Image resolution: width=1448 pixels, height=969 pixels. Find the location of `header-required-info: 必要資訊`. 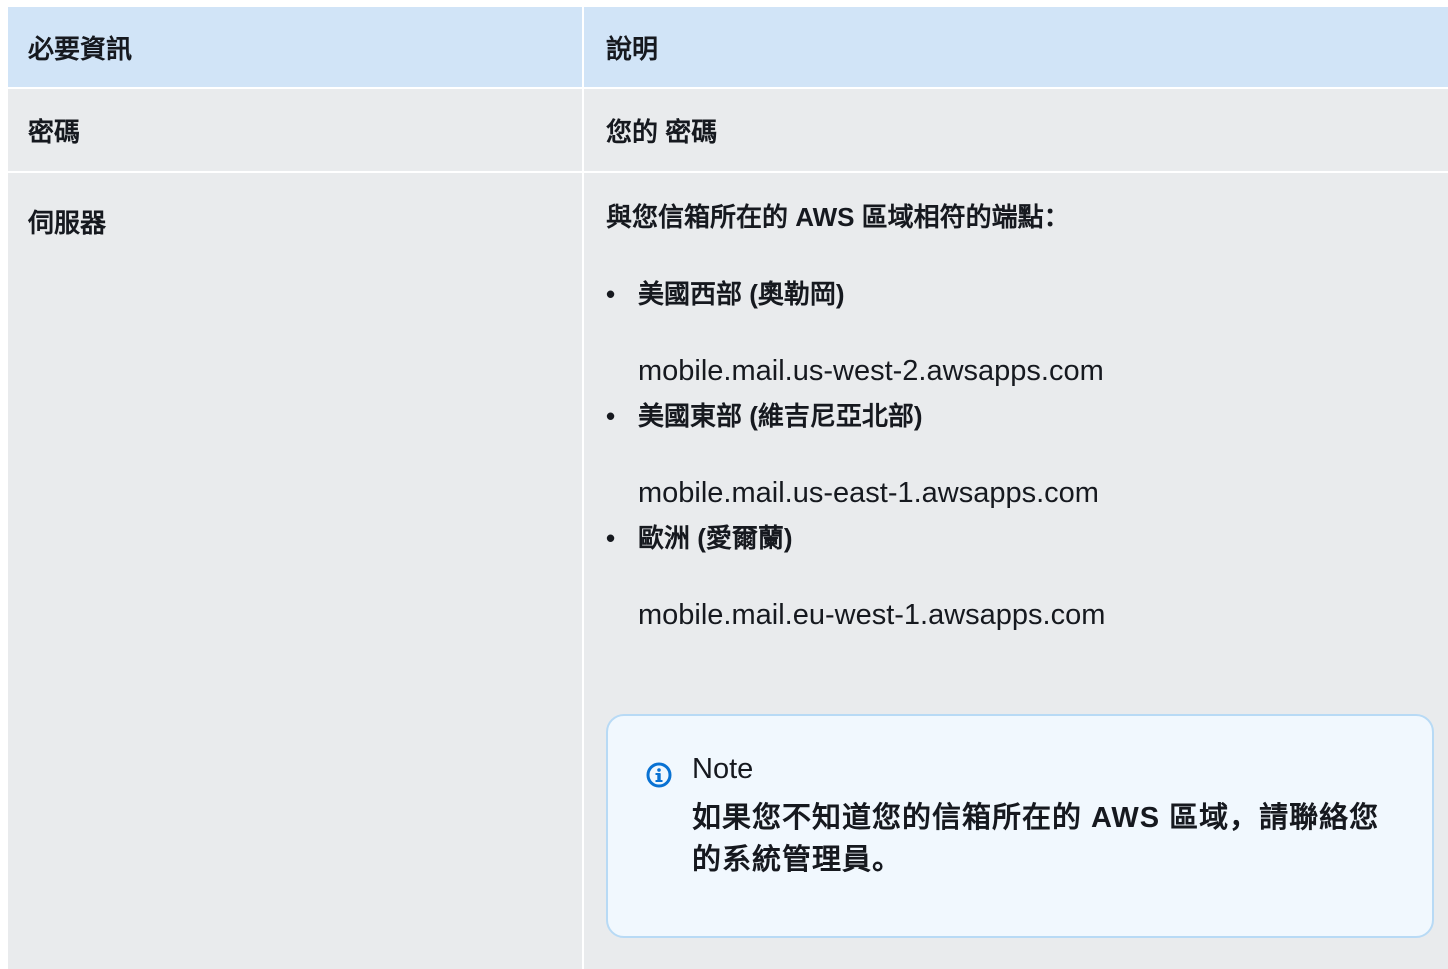

header-required-info: 必要資訊 is located at coordinates (295, 47).